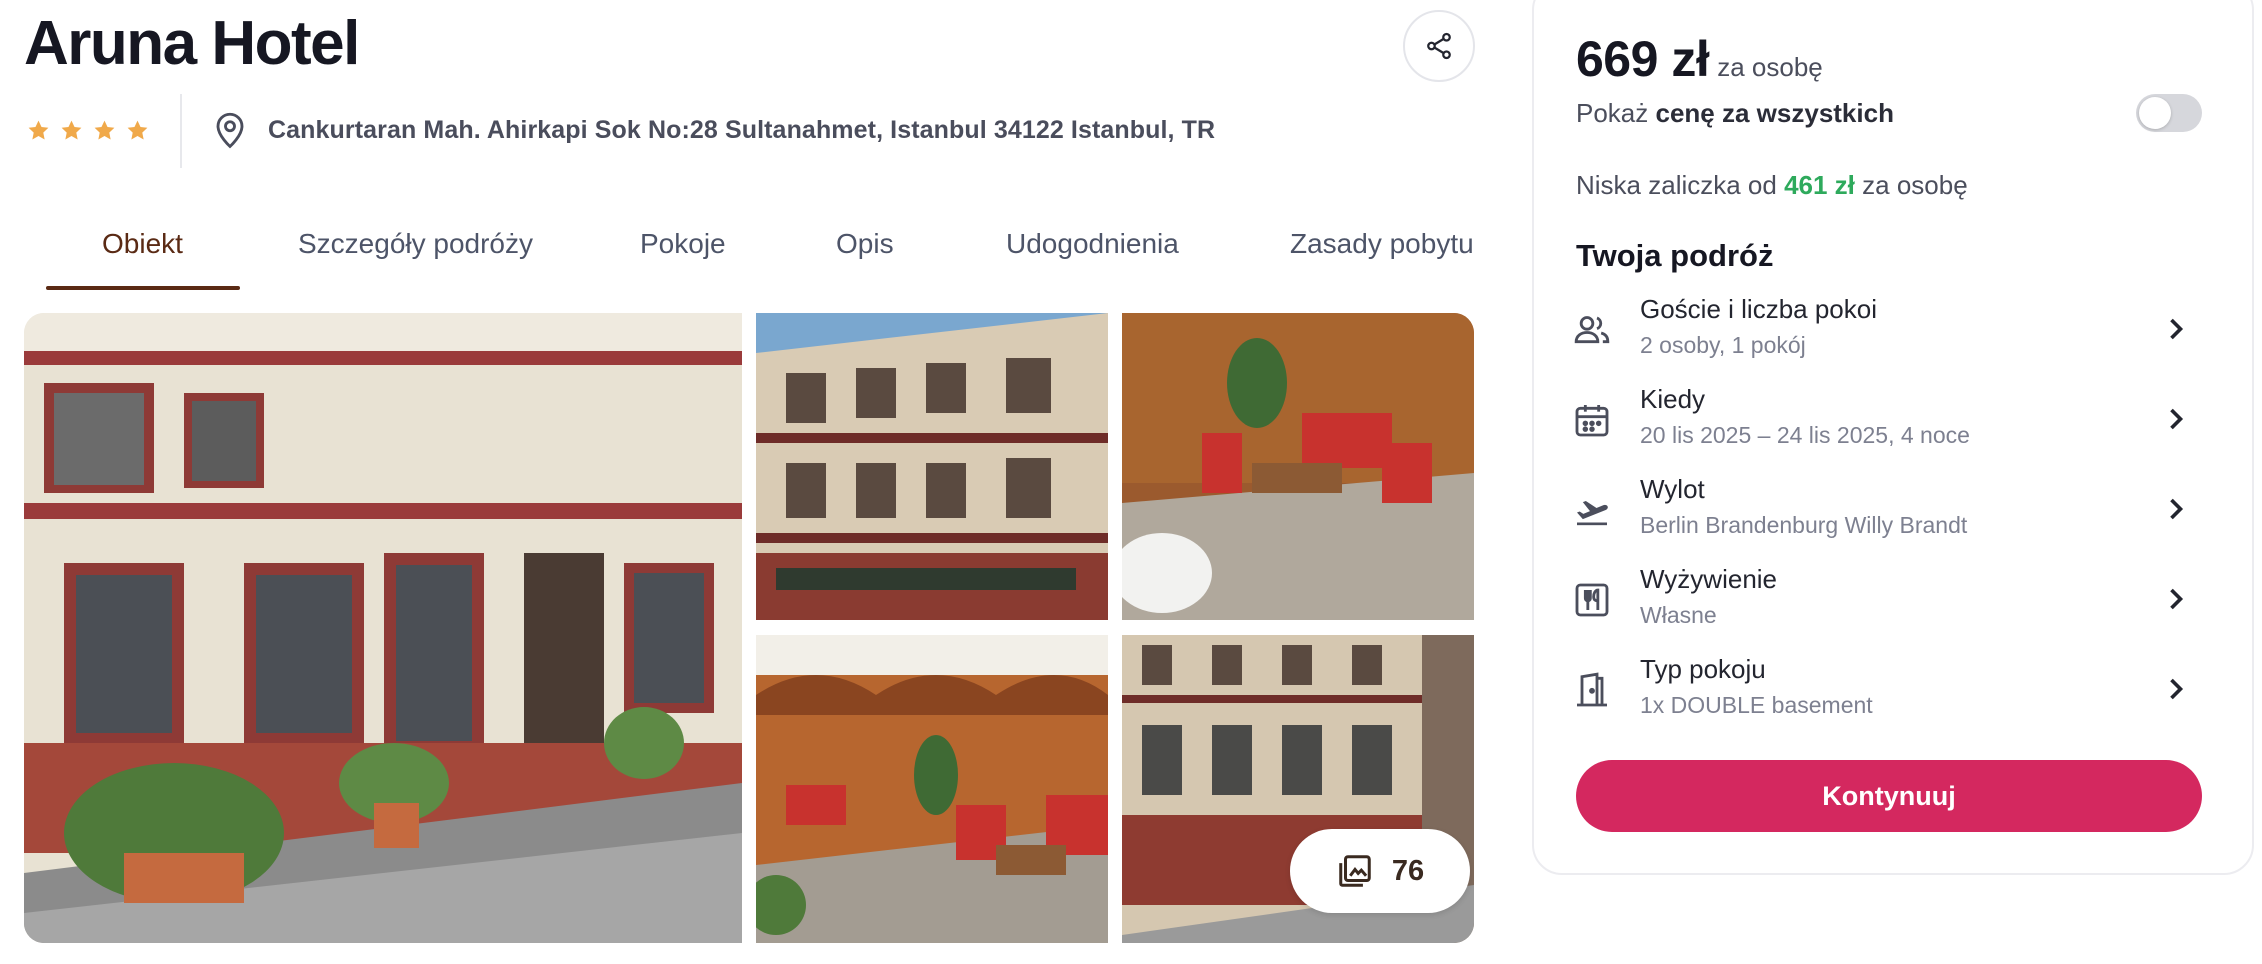 The height and width of the screenshot is (964, 2262). What do you see at coordinates (2155, 113) in the screenshot?
I see `toggle-knob` at bounding box center [2155, 113].